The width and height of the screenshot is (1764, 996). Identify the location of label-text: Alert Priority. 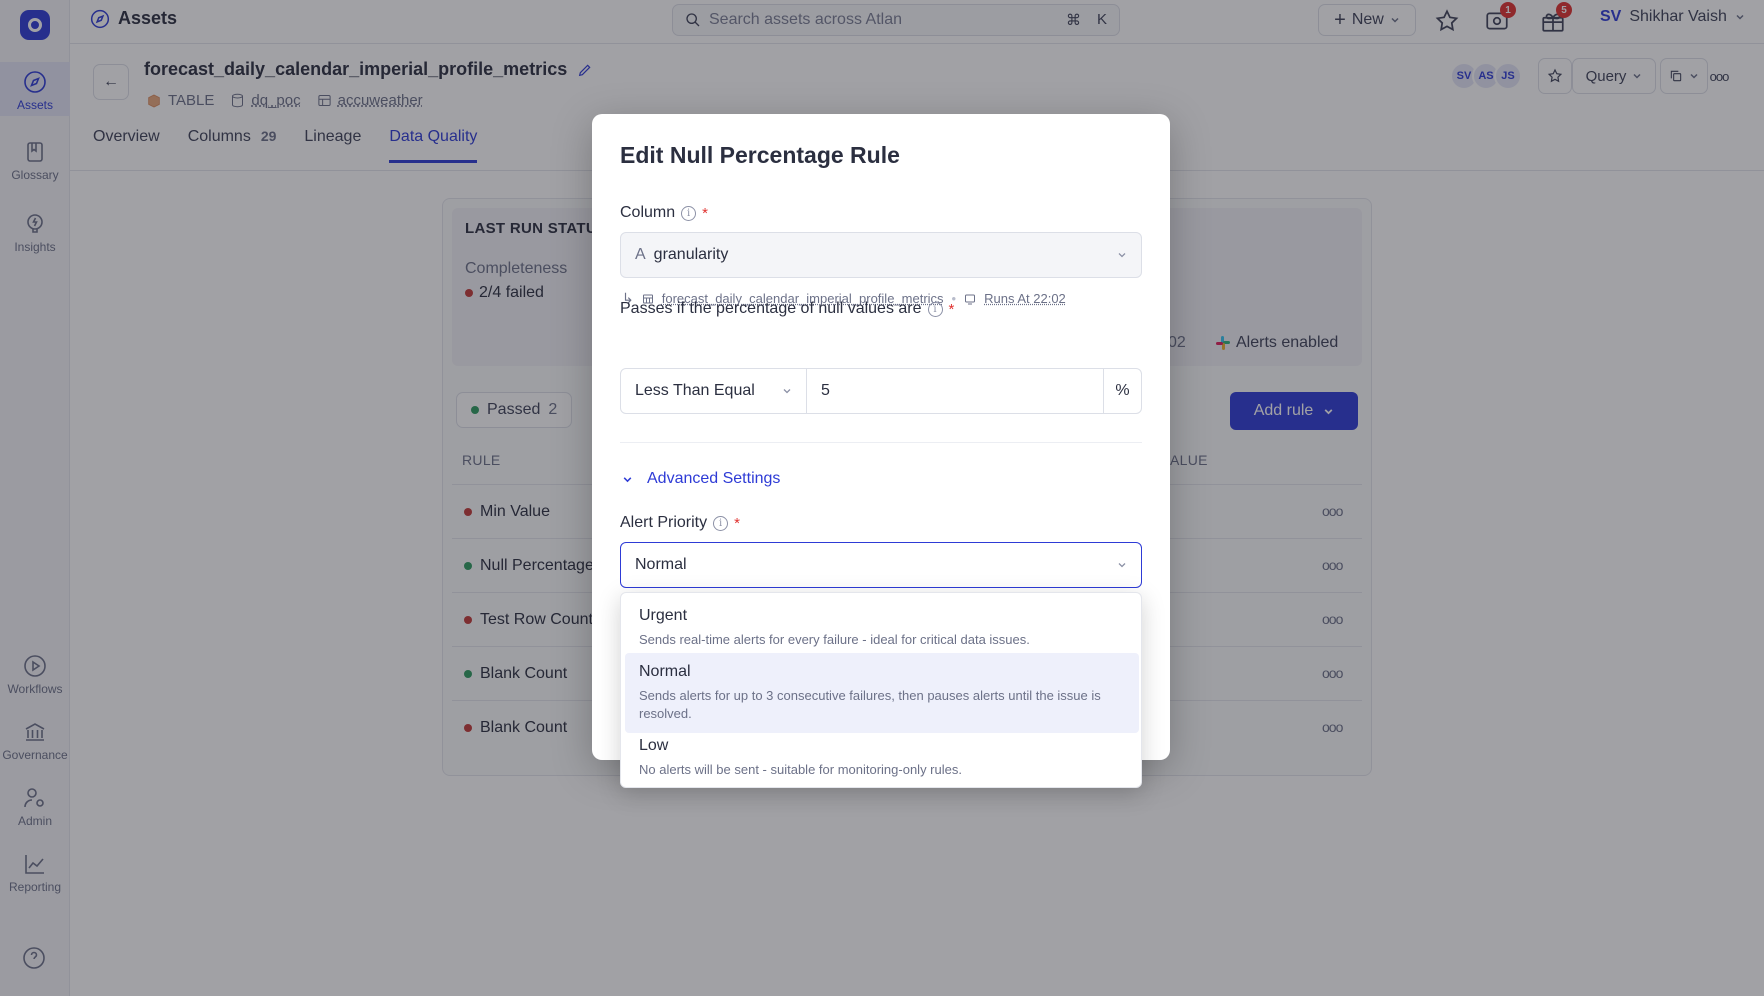
(664, 522).